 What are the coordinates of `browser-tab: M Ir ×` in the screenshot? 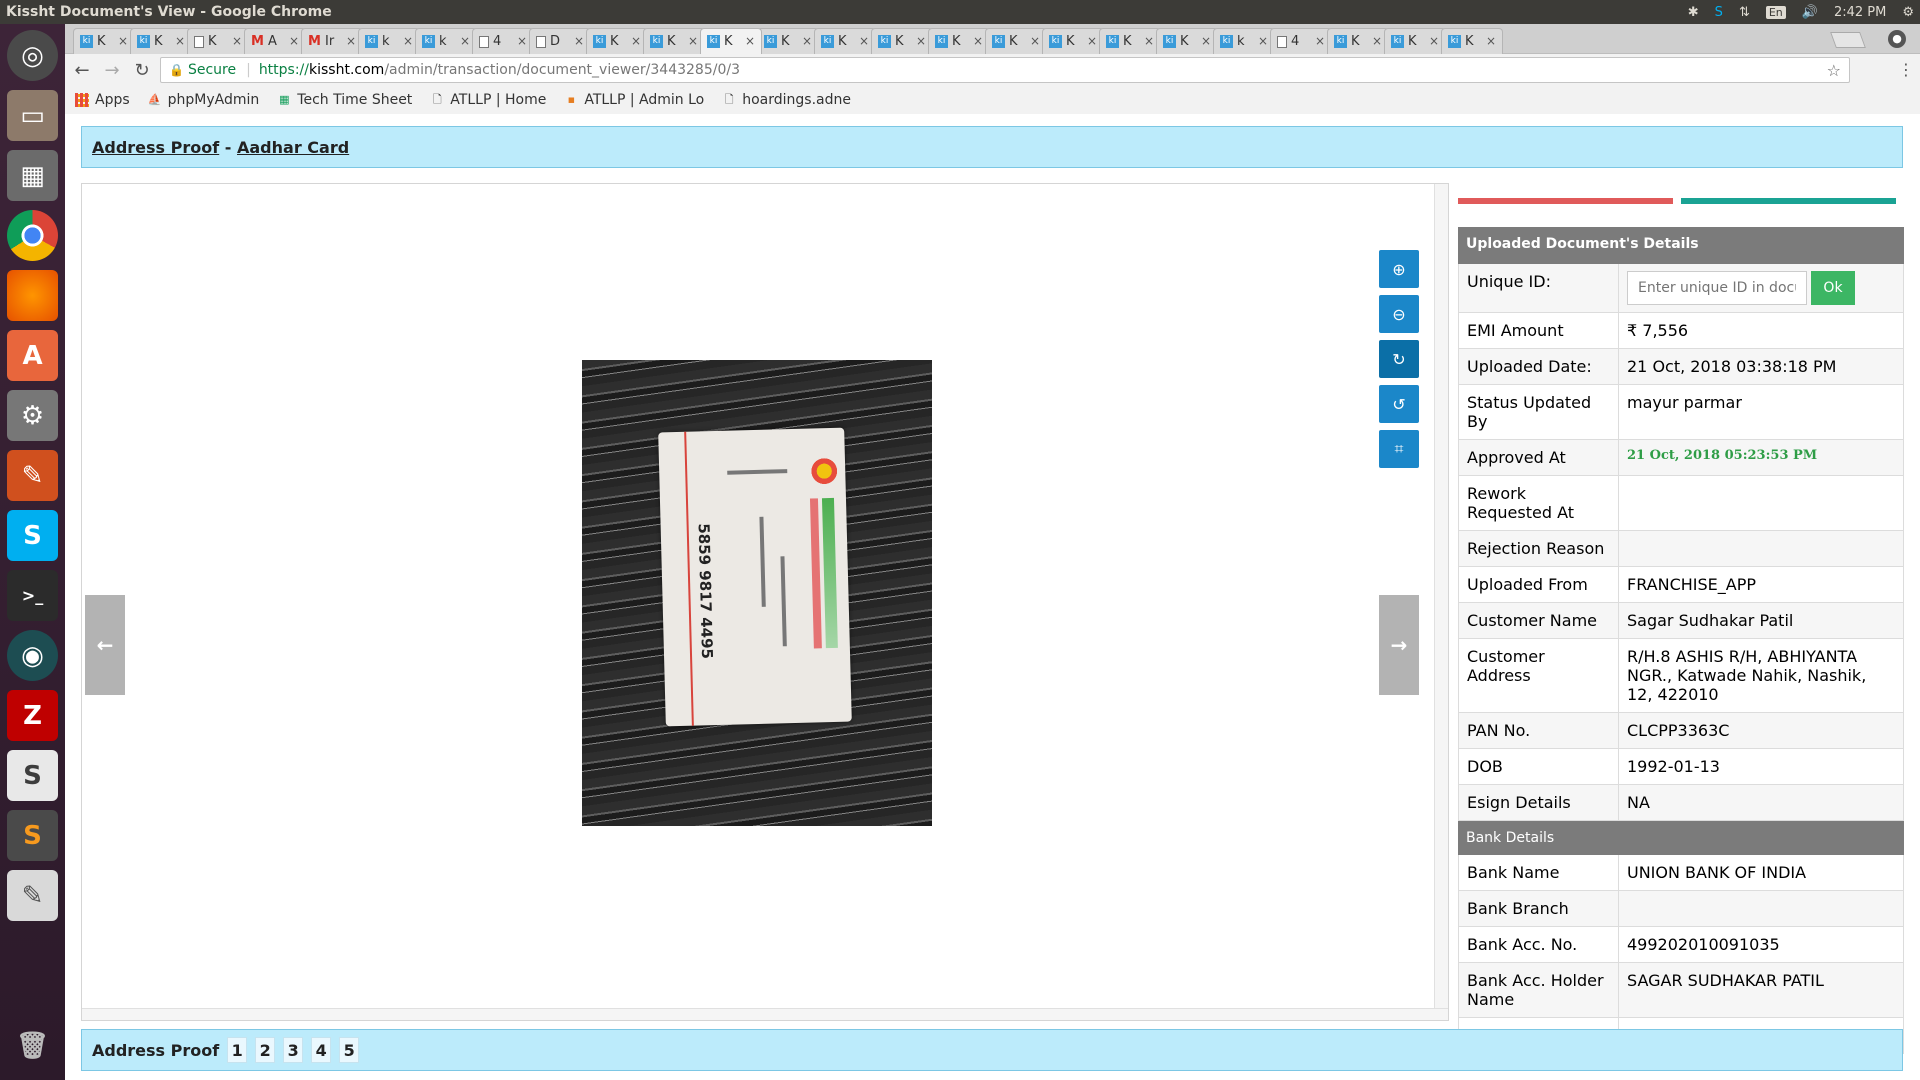 It's located at (332, 41).